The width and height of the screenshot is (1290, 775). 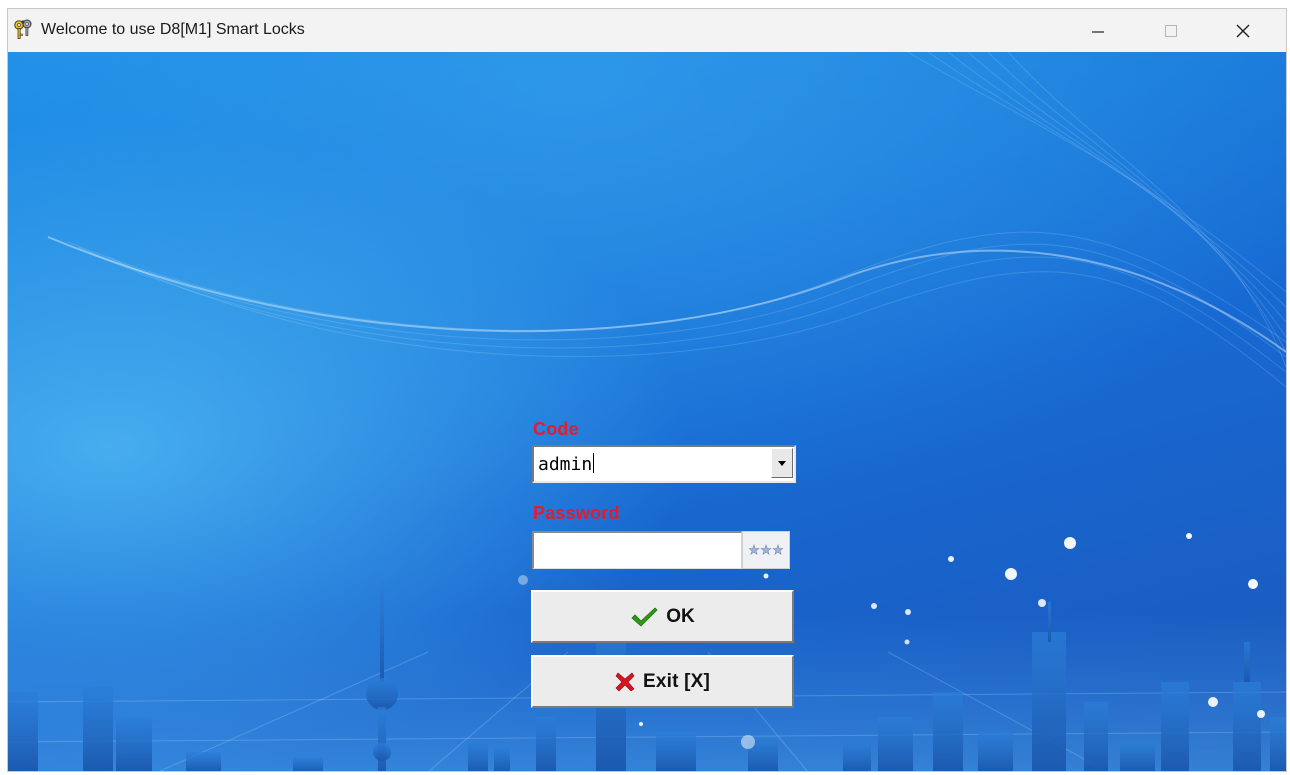 I want to click on keys-icon, so click(x=23, y=29).